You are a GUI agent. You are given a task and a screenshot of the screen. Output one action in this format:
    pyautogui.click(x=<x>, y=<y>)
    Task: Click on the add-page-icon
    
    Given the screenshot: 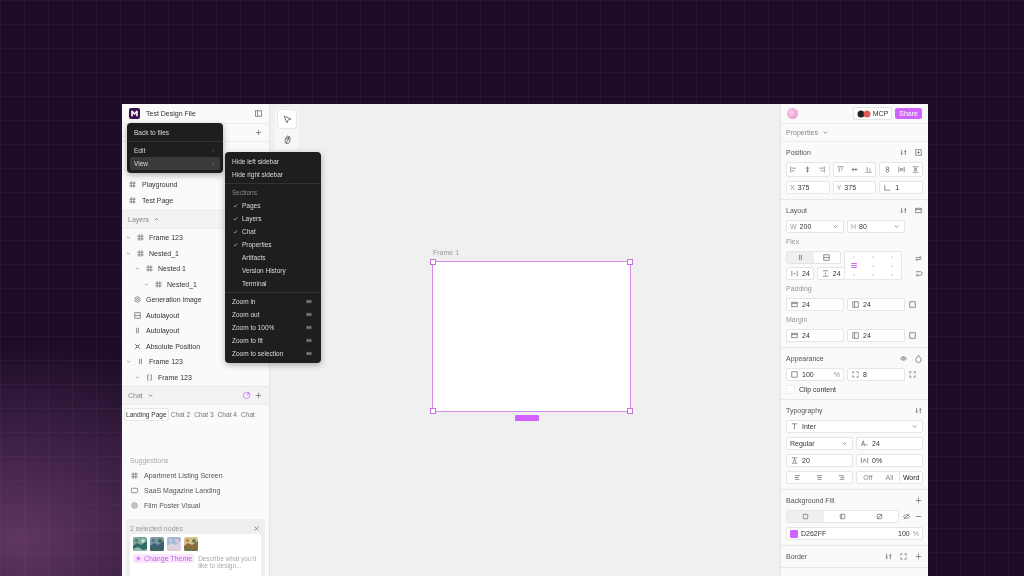 What is the action you would take?
    pyautogui.click(x=258, y=132)
    